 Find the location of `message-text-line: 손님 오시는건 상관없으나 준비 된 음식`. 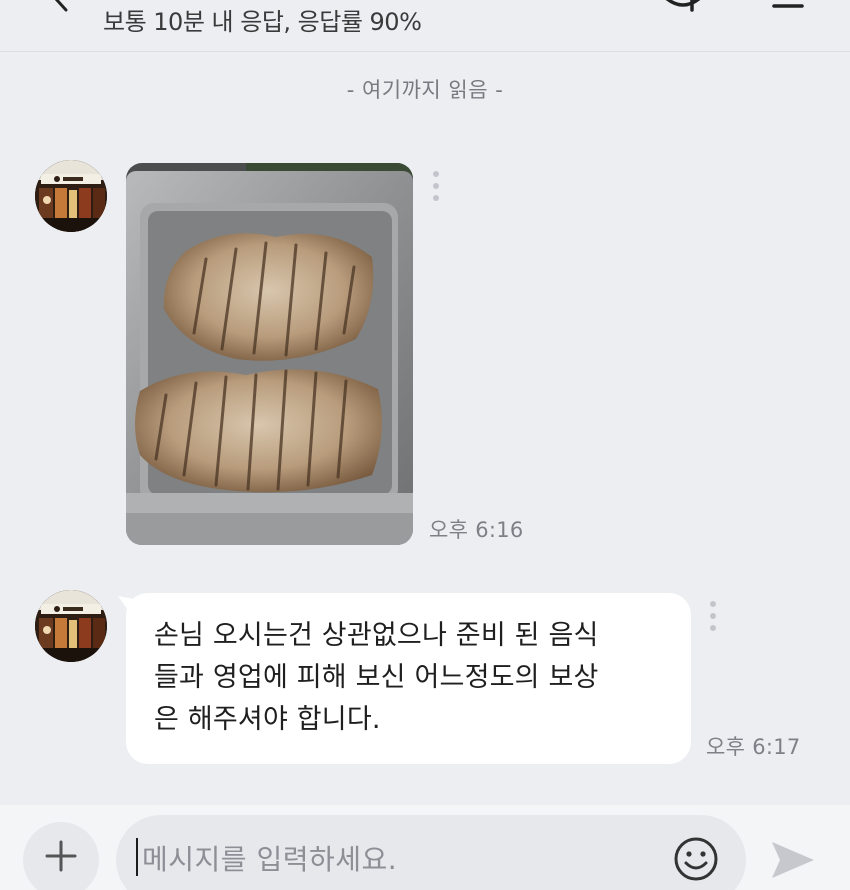

message-text-line: 손님 오시는건 상관없으나 준비 된 음식 is located at coordinates (376, 635).